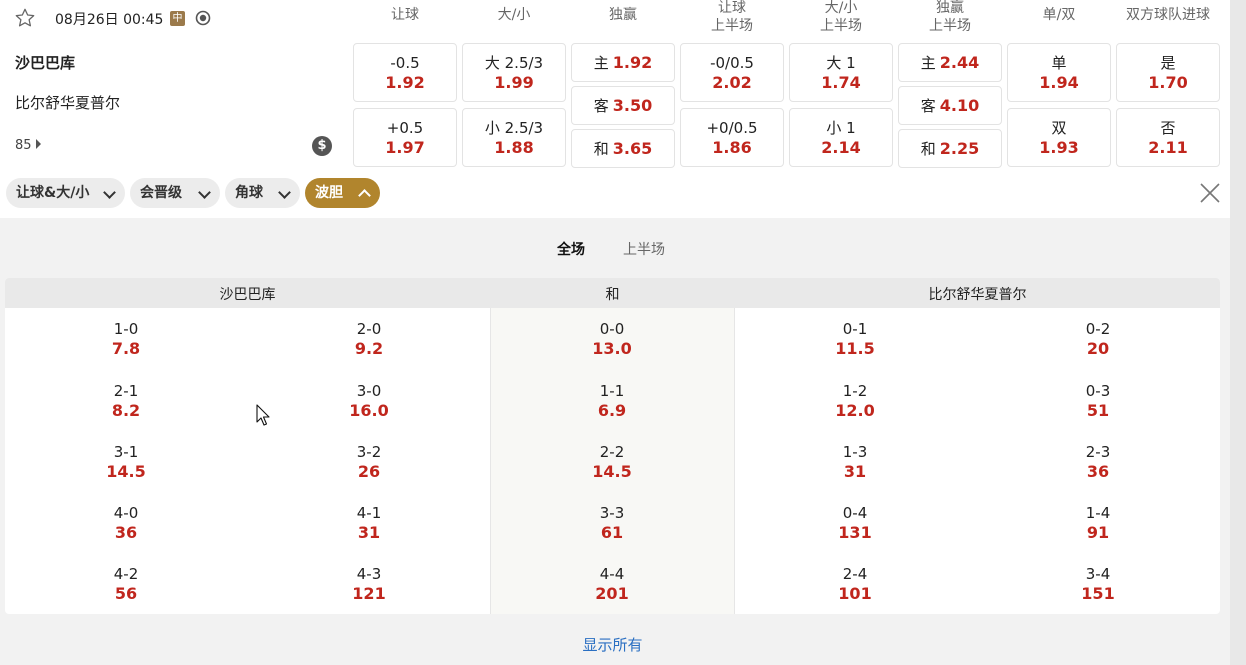 The image size is (1246, 665). I want to click on odd-over: 大 2.5/3 1.99, so click(514, 72).